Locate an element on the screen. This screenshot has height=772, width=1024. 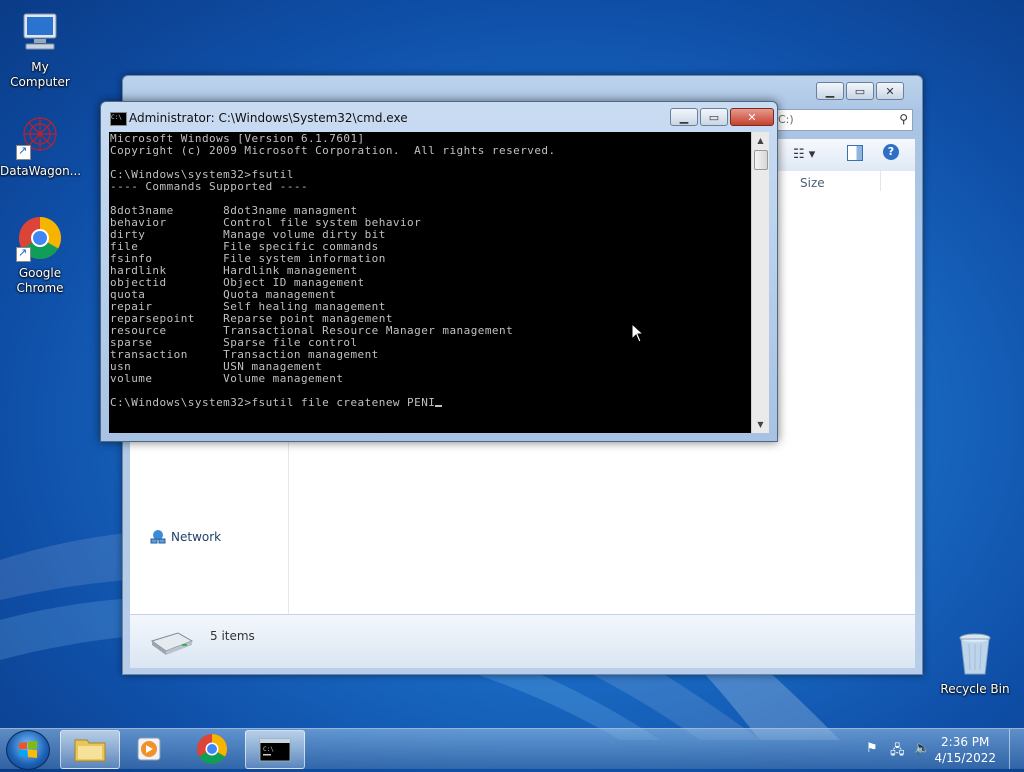
console-scrollbar: ▲ ▼ is located at coordinates (760, 282).